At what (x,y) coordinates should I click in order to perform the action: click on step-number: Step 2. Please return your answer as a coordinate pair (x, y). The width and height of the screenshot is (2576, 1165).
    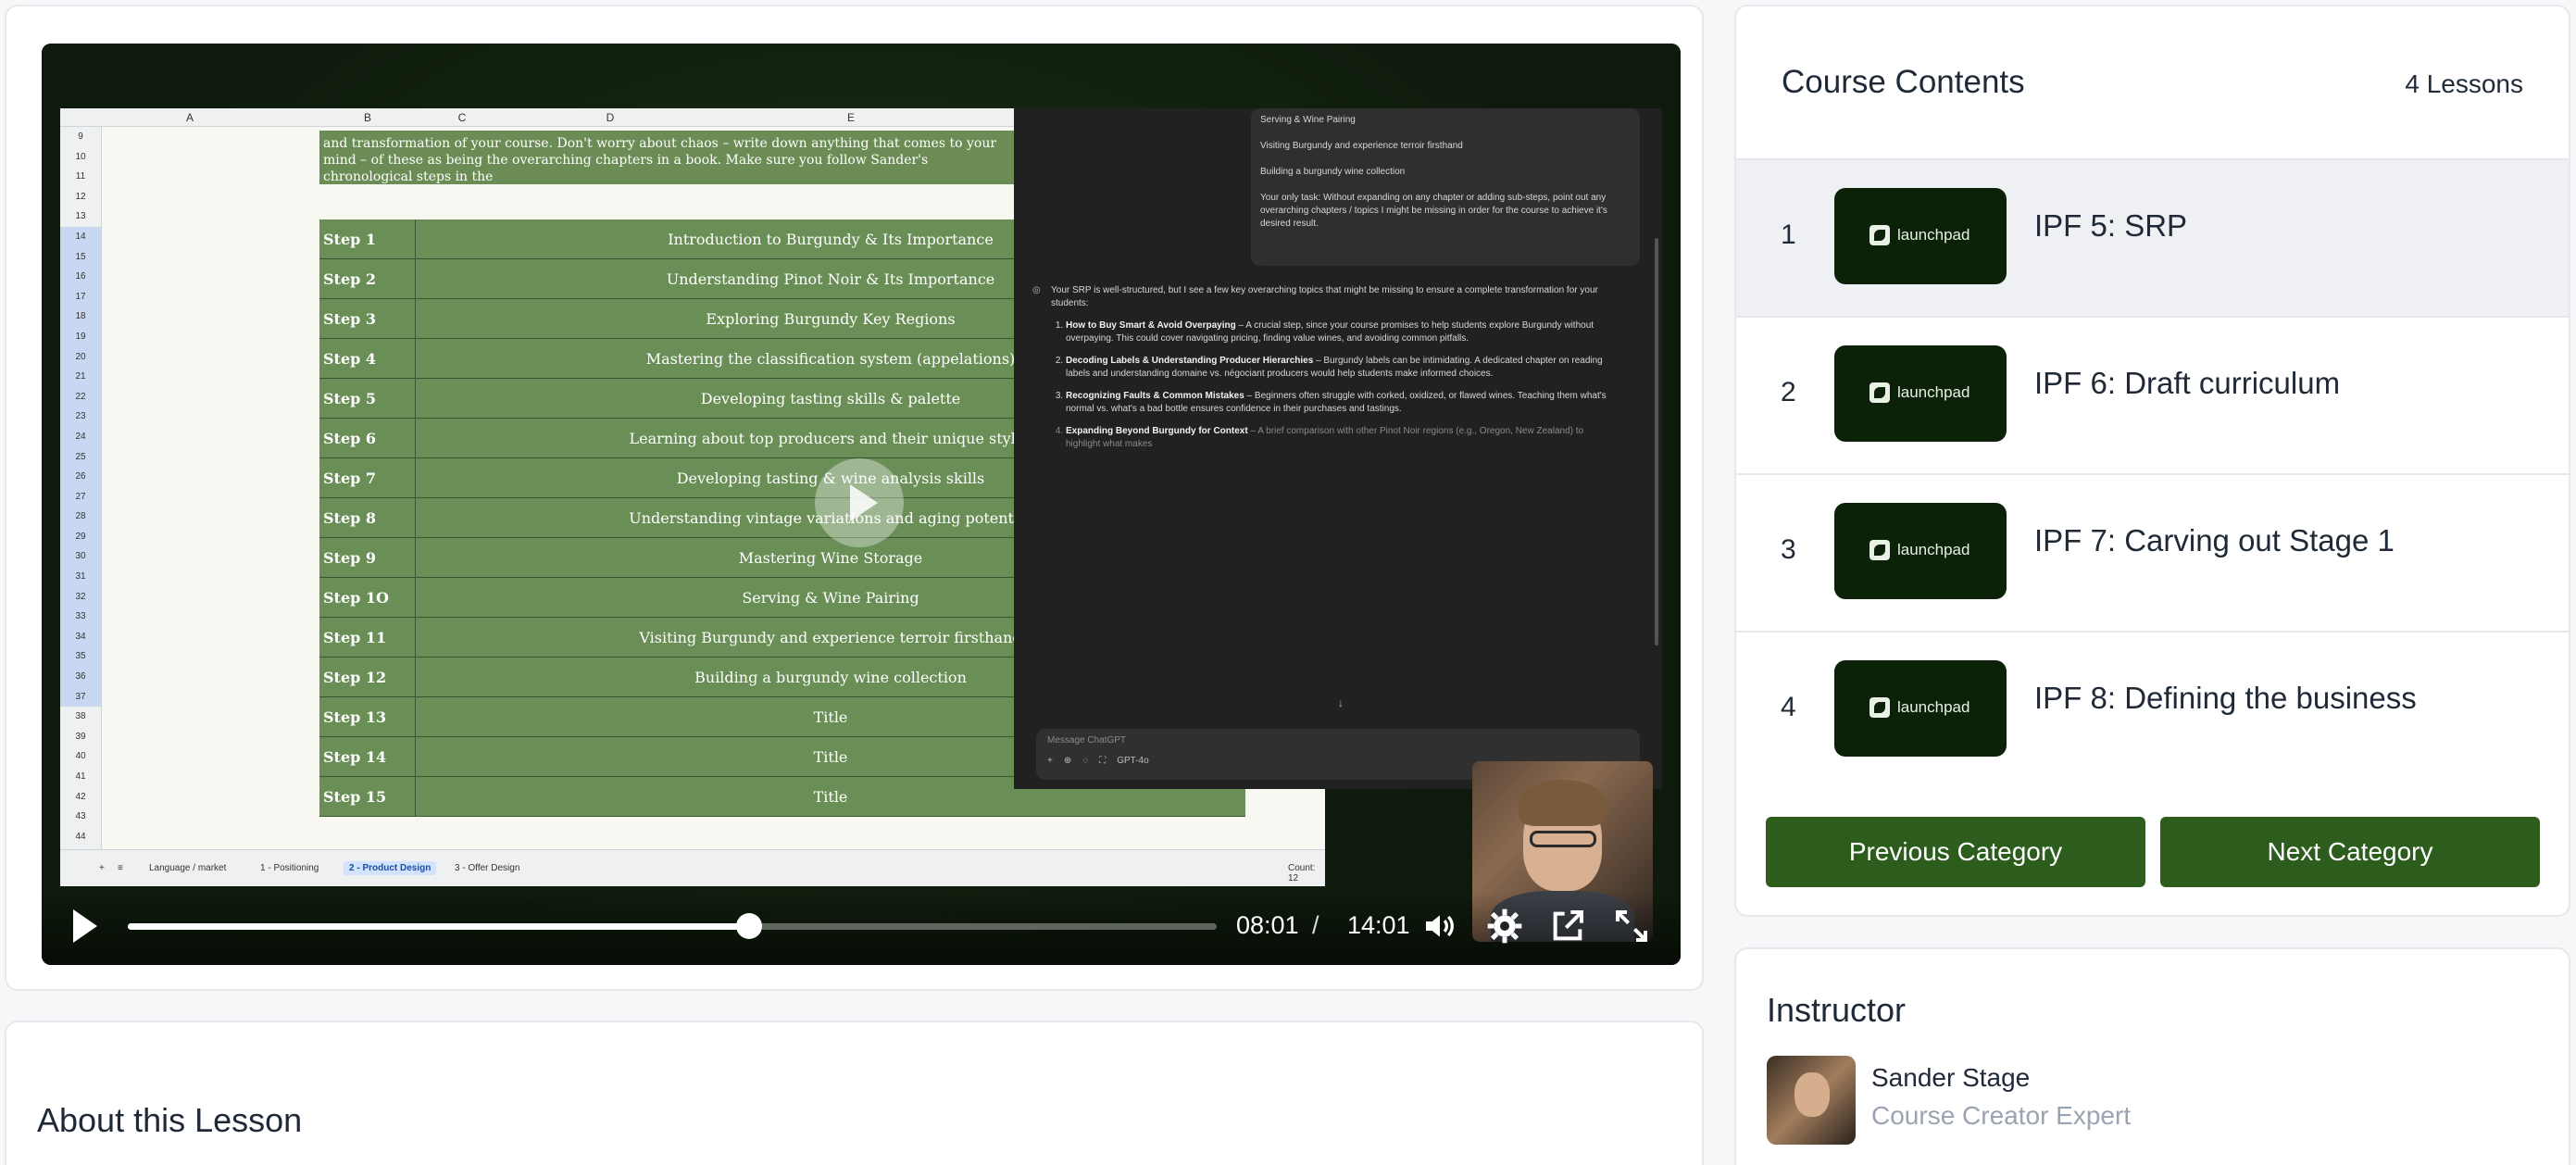
    Looking at the image, I should click on (367, 279).